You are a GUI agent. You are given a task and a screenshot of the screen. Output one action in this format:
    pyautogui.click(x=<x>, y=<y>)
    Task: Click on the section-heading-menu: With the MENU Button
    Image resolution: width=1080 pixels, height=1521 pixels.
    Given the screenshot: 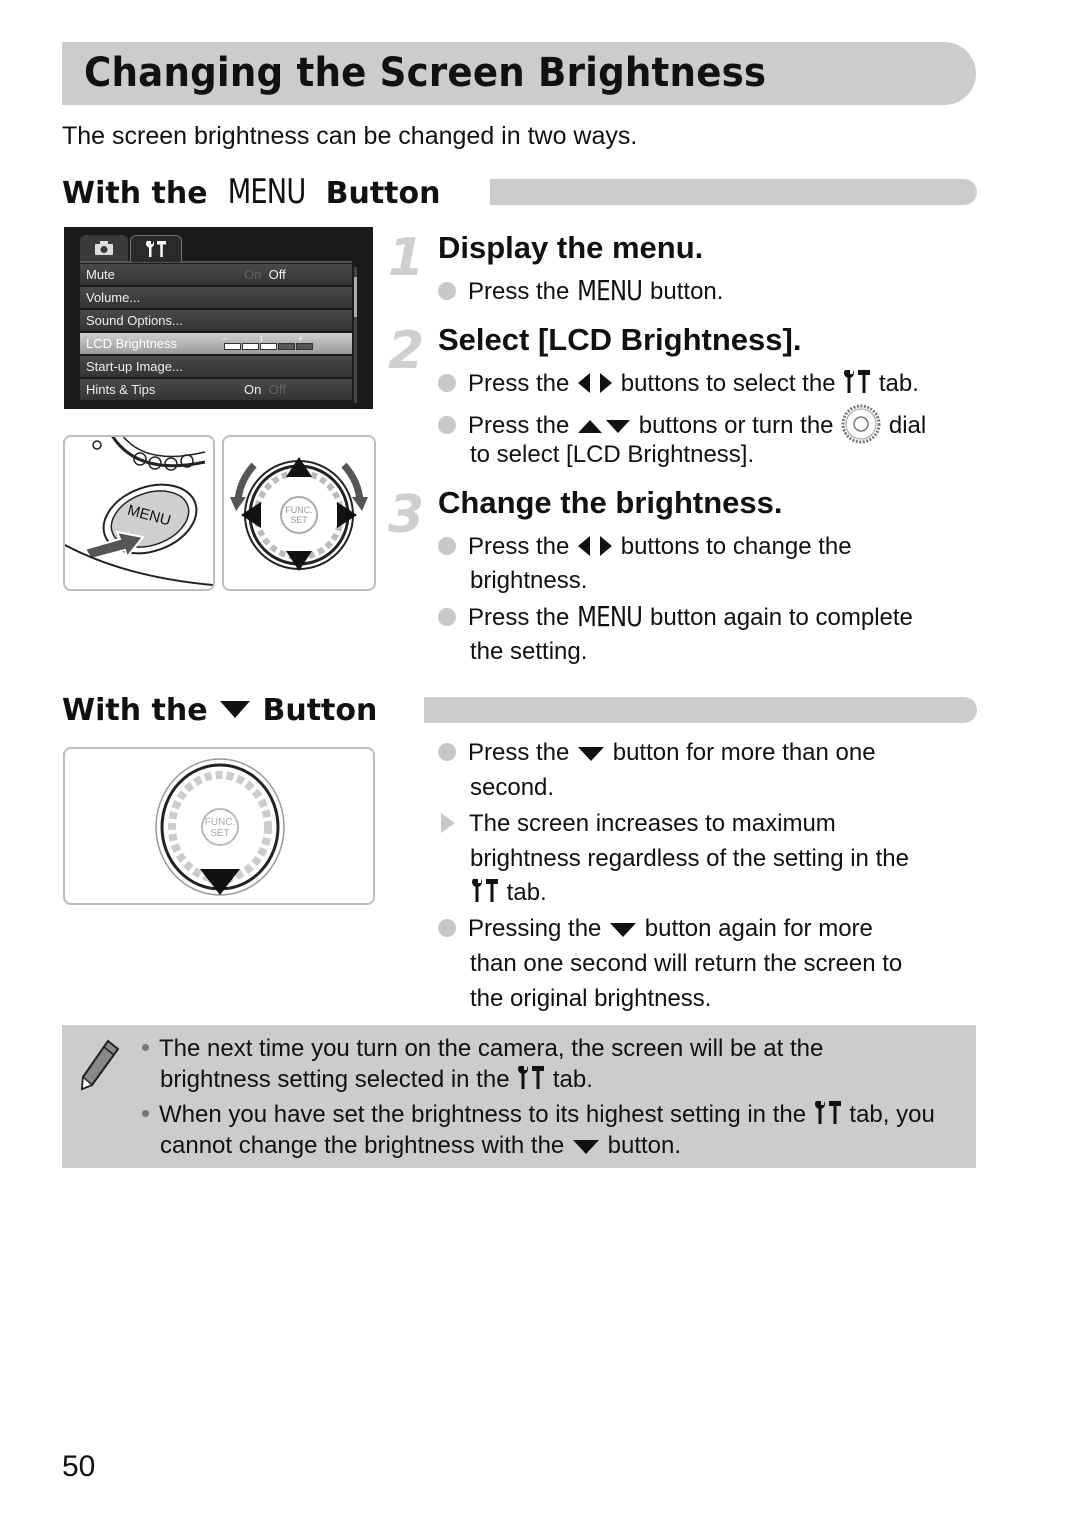 What is the action you would take?
    pyautogui.click(x=251, y=192)
    